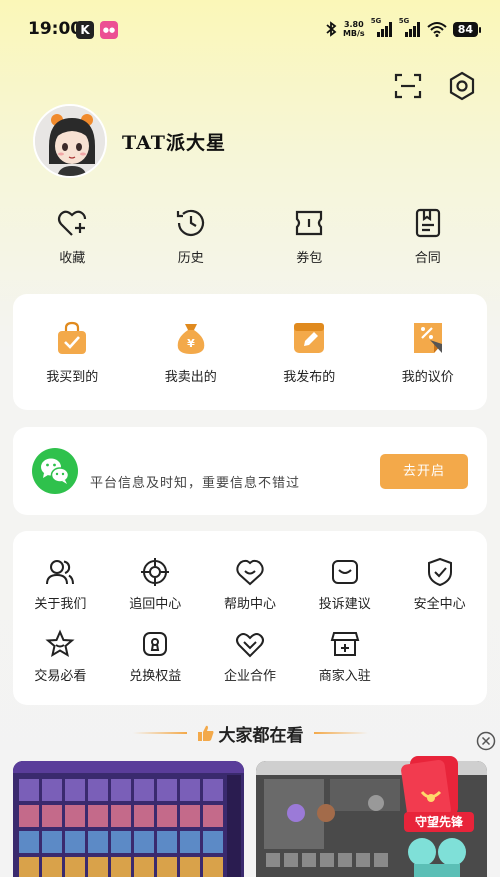 Image resolution: width=500 pixels, height=877 pixels. Describe the element at coordinates (344, 604) in the screenshot. I see `complaint-label: 投诉建议` at that location.